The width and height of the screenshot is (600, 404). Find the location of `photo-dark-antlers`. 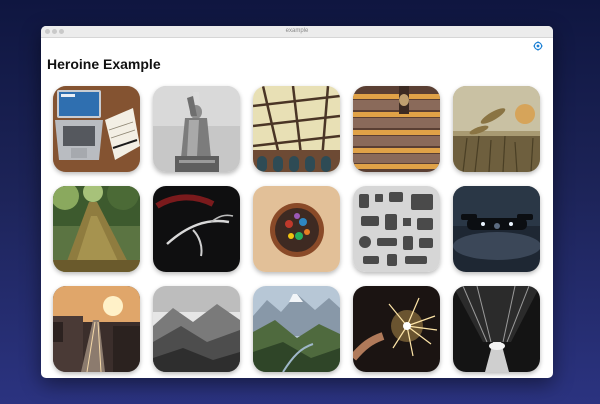

photo-dark-antlers is located at coordinates (196, 229).